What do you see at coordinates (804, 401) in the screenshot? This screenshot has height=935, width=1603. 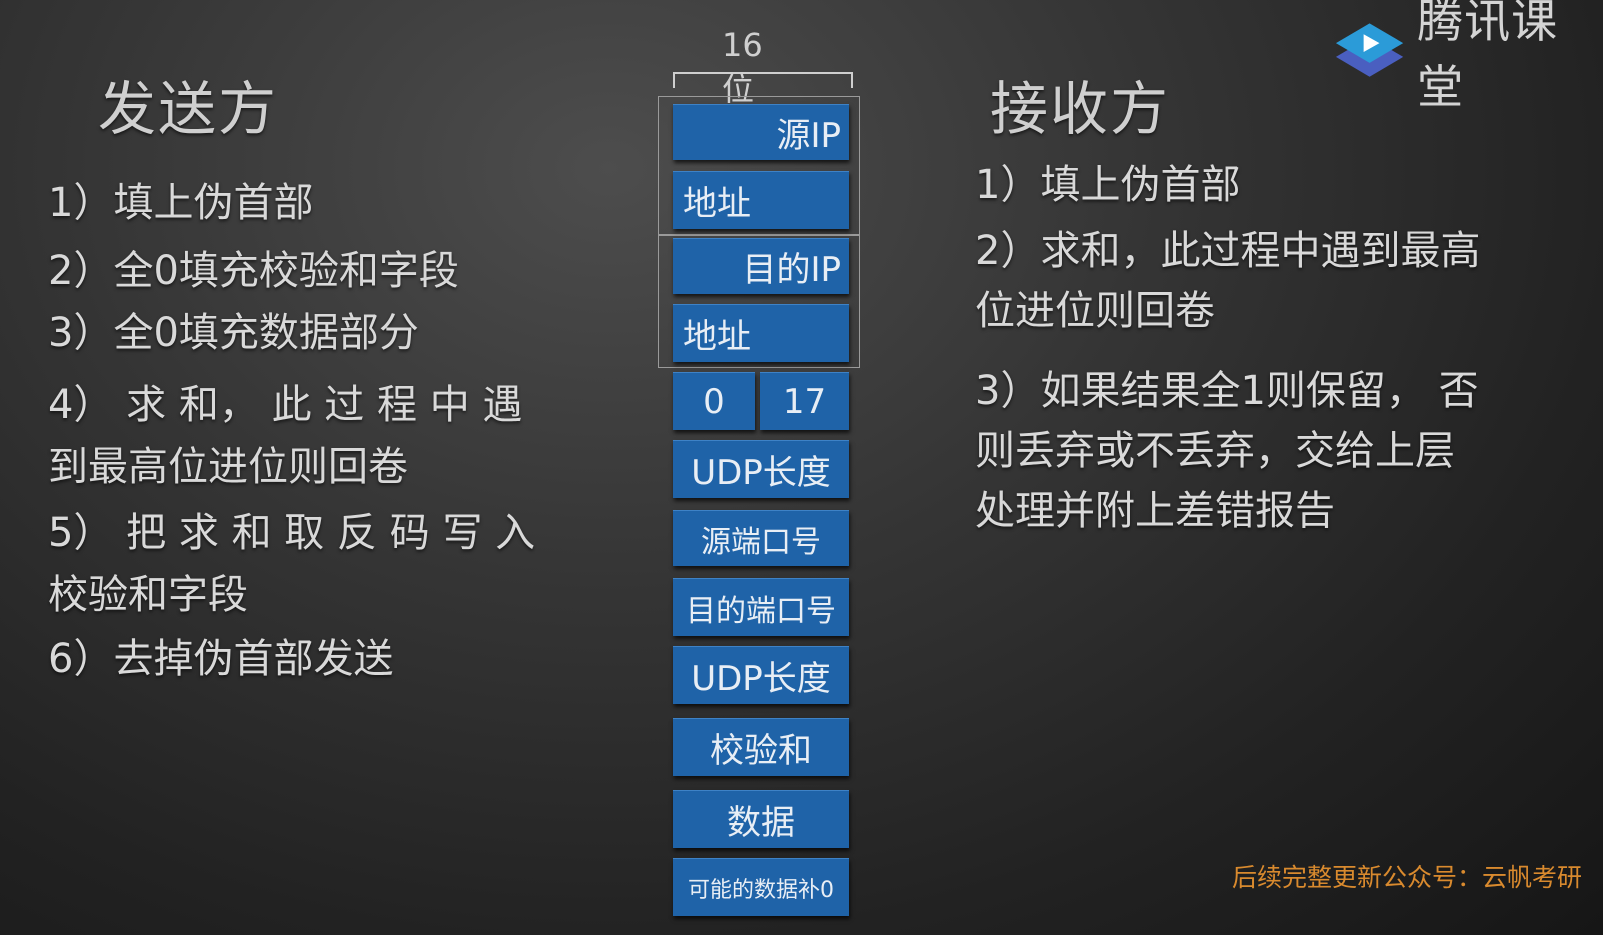 I see `protocol-field-cell: 17` at bounding box center [804, 401].